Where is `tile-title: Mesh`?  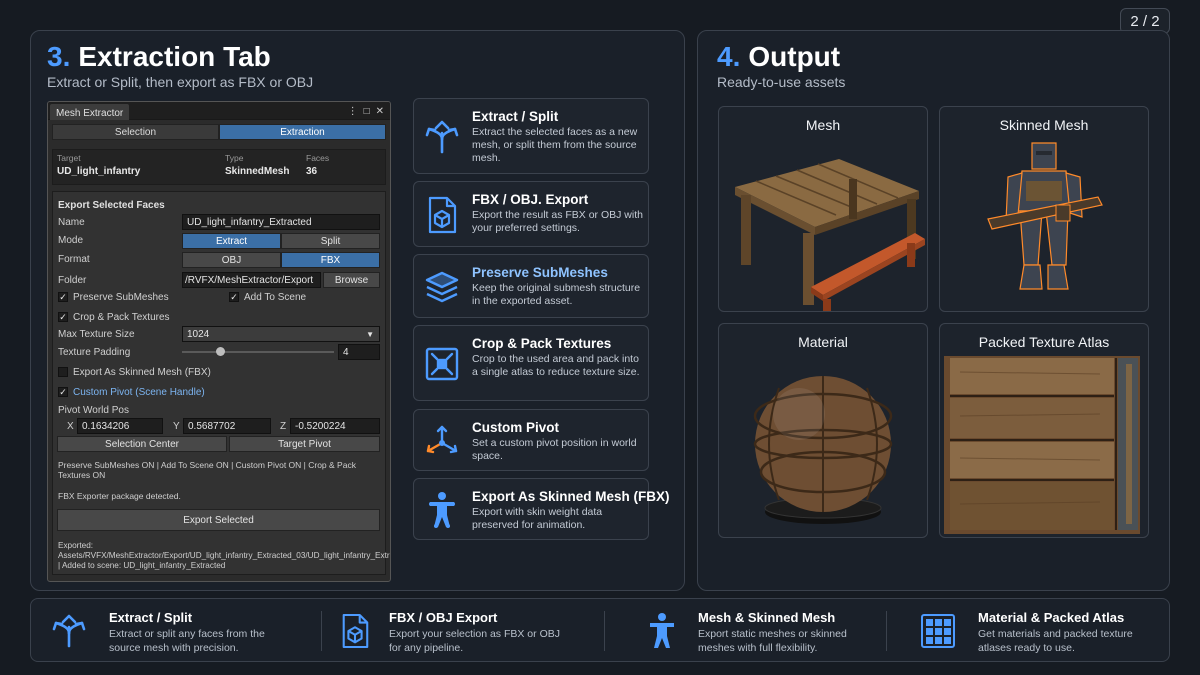
tile-title: Mesh is located at coordinates (823, 125).